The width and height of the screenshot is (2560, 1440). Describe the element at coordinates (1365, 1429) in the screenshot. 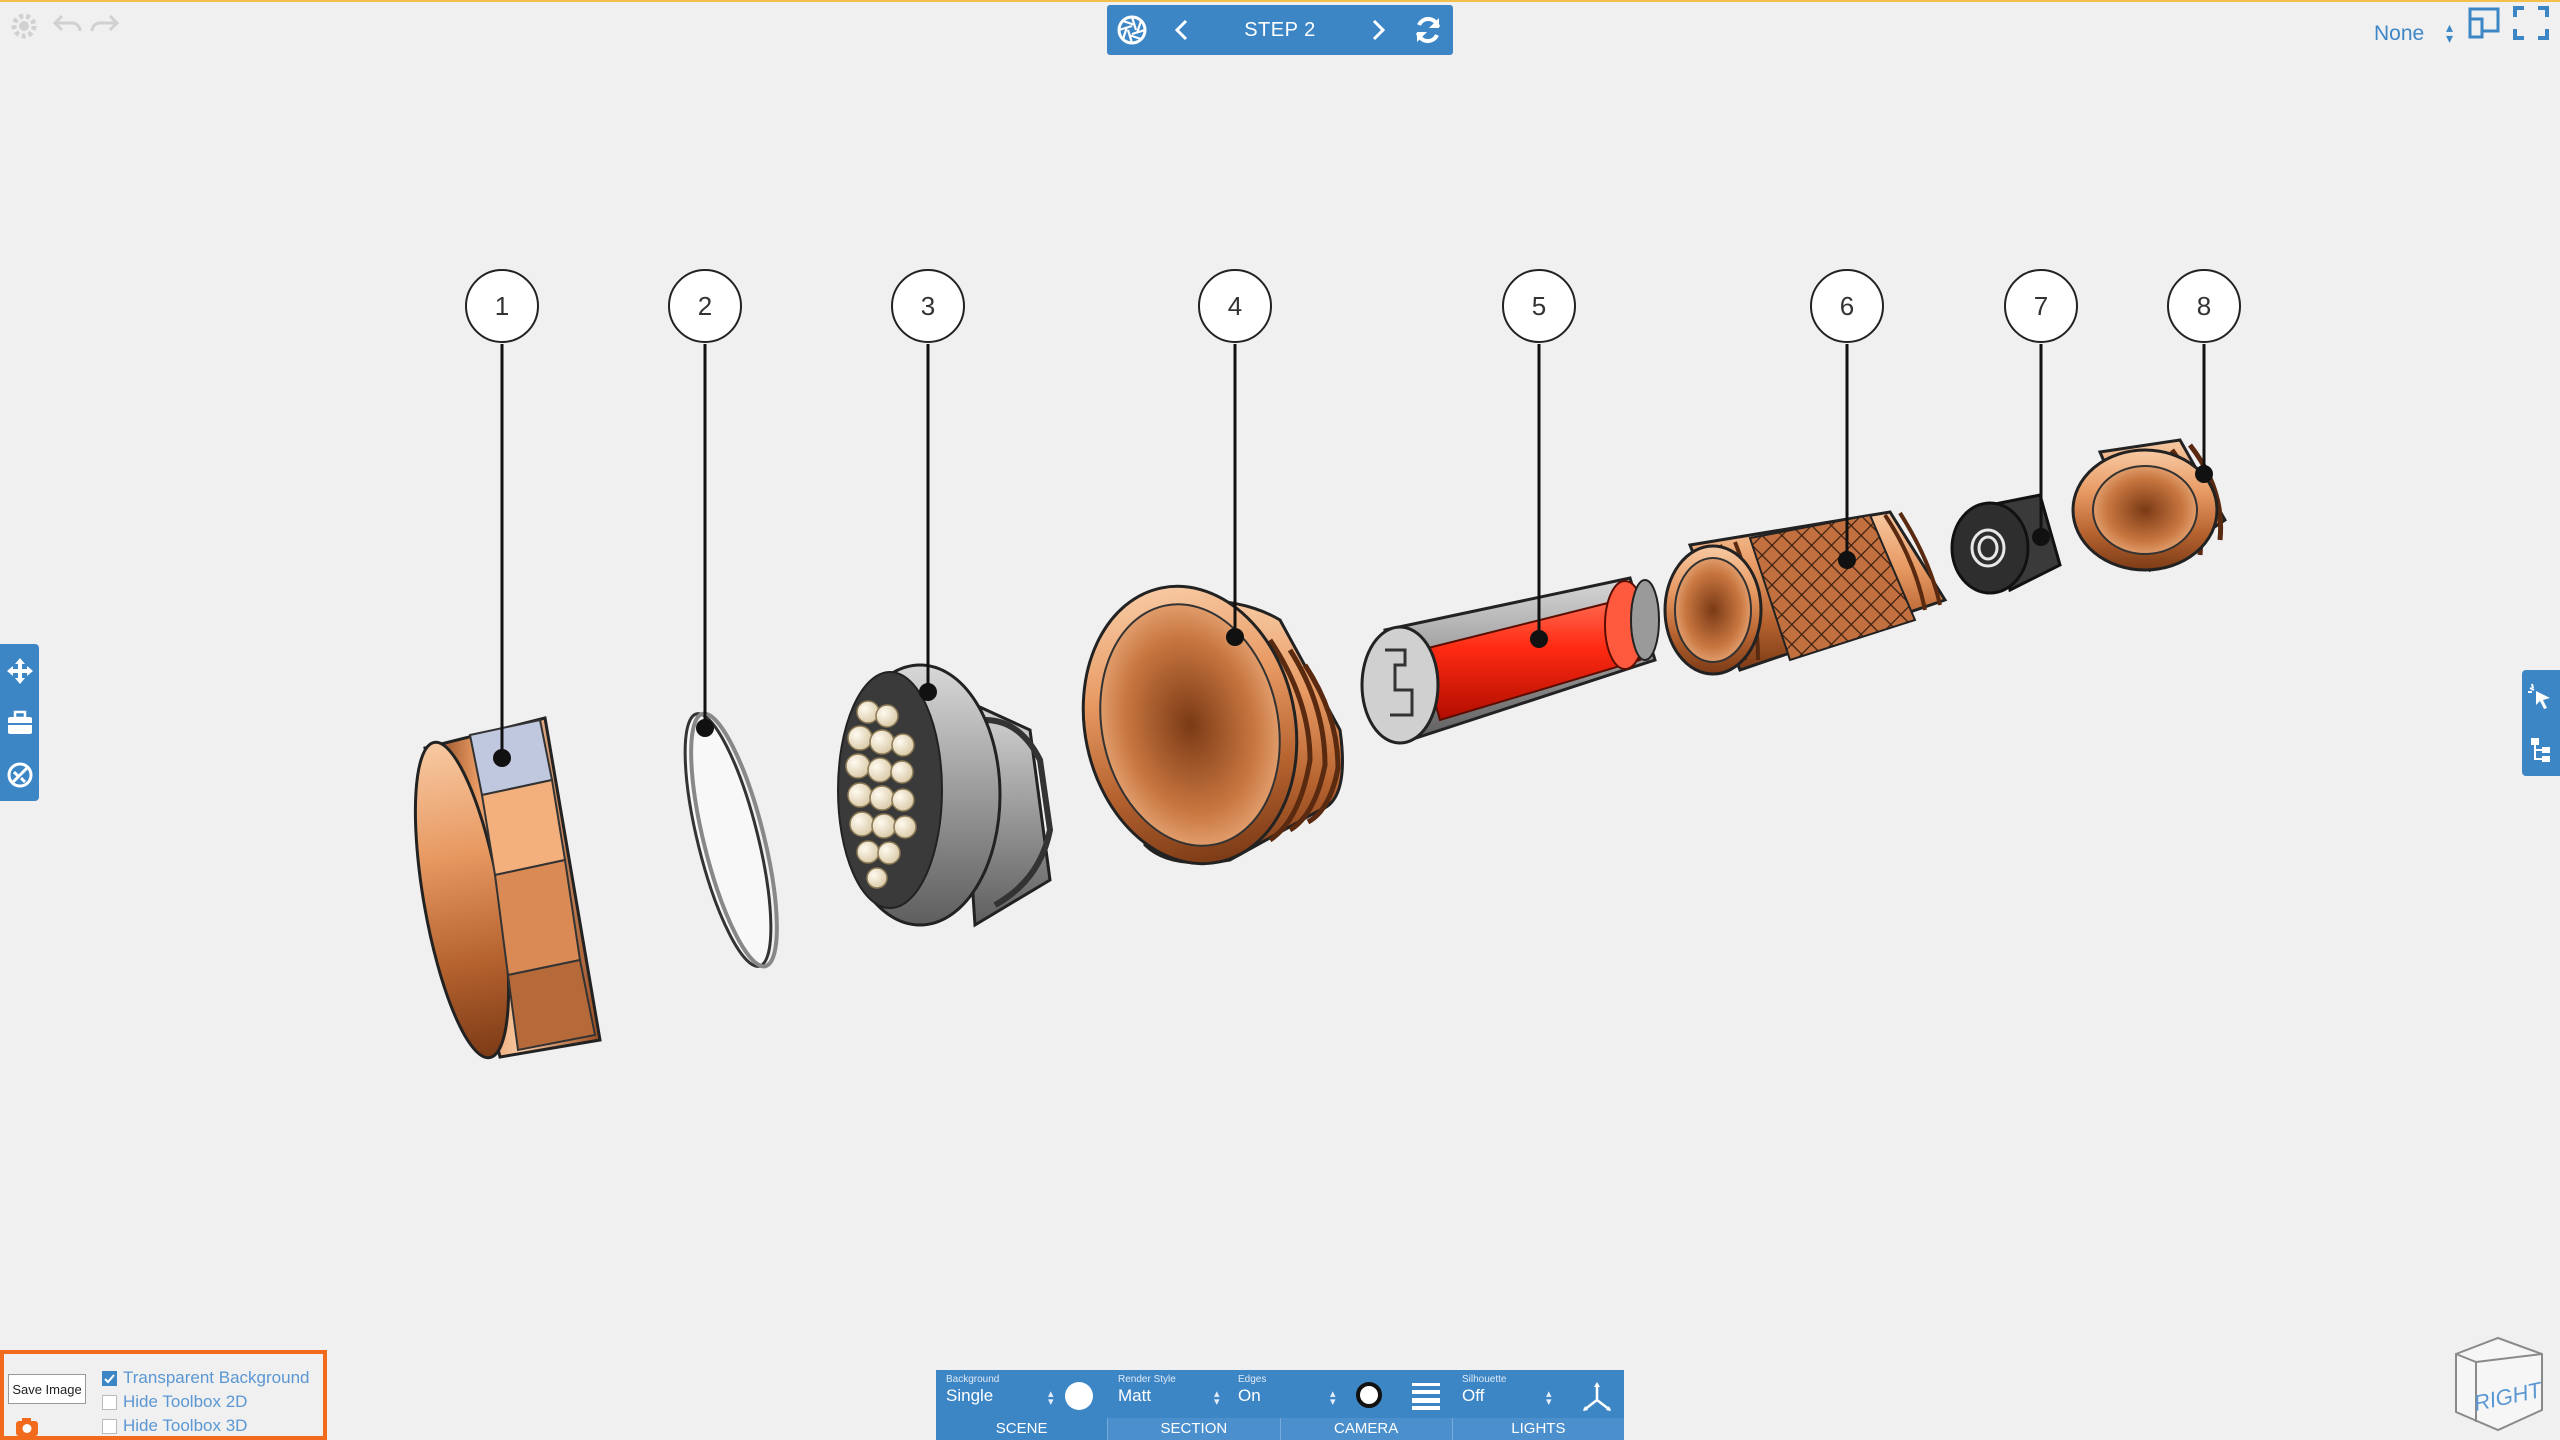

I see `tab-camera: CAMERA` at that location.